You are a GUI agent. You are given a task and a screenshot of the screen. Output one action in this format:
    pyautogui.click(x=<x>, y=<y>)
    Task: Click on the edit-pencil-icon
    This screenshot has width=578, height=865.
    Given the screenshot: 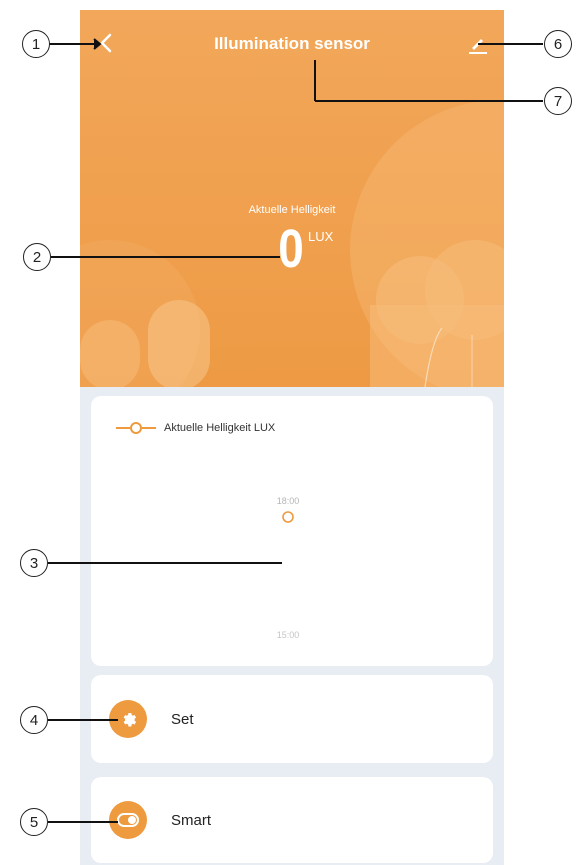 What is the action you would take?
    pyautogui.click(x=478, y=46)
    